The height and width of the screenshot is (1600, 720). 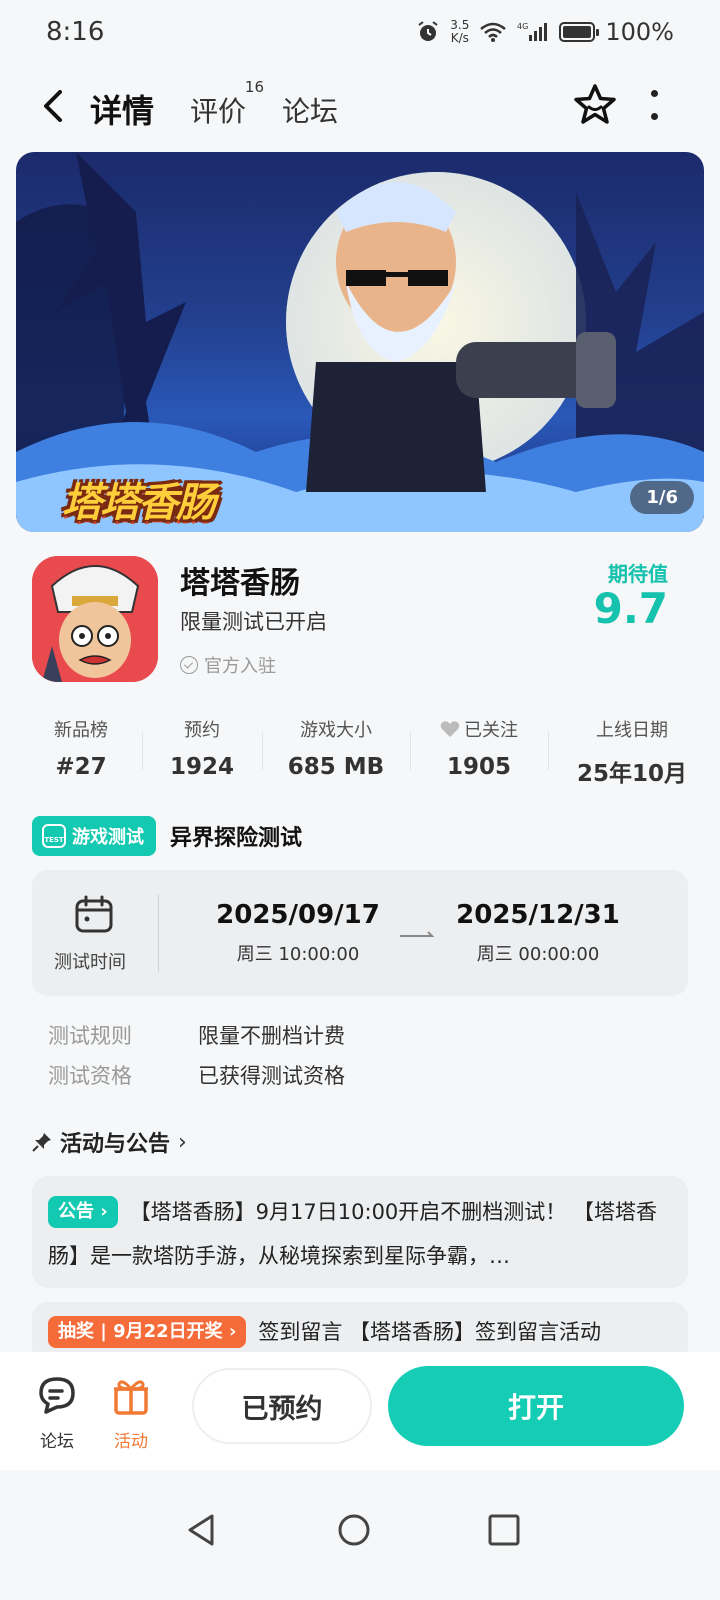 I want to click on stat-followers: 已关注 1905, so click(x=479, y=748).